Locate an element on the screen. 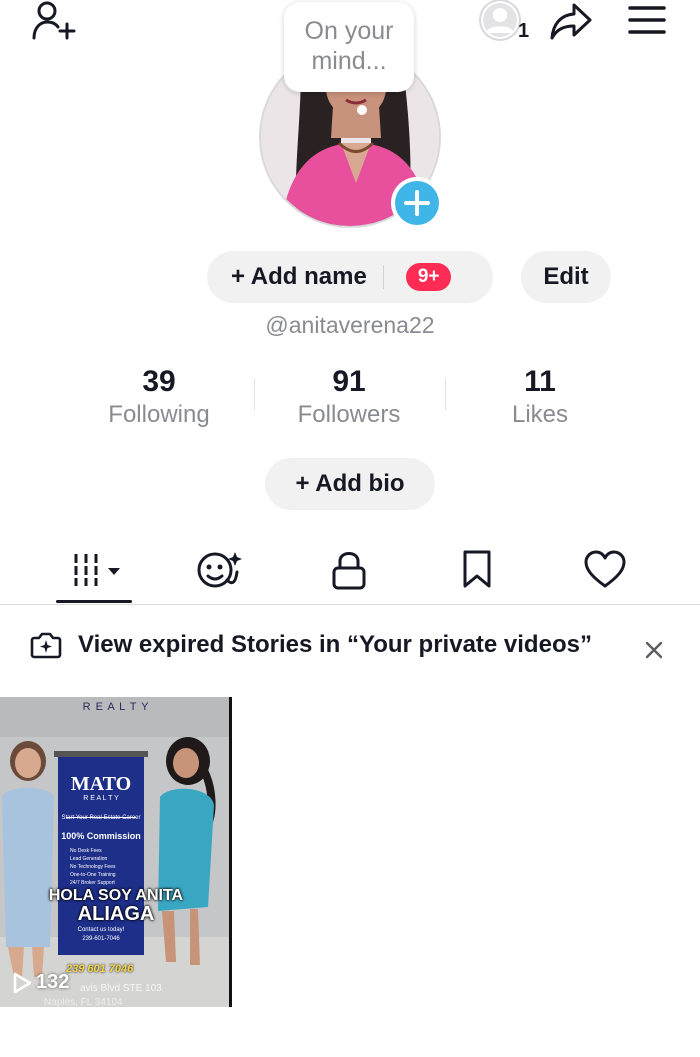 This screenshot has width=700, height=1057. banner-list-item: 24/7 Broker Support is located at coordinates (92, 883).